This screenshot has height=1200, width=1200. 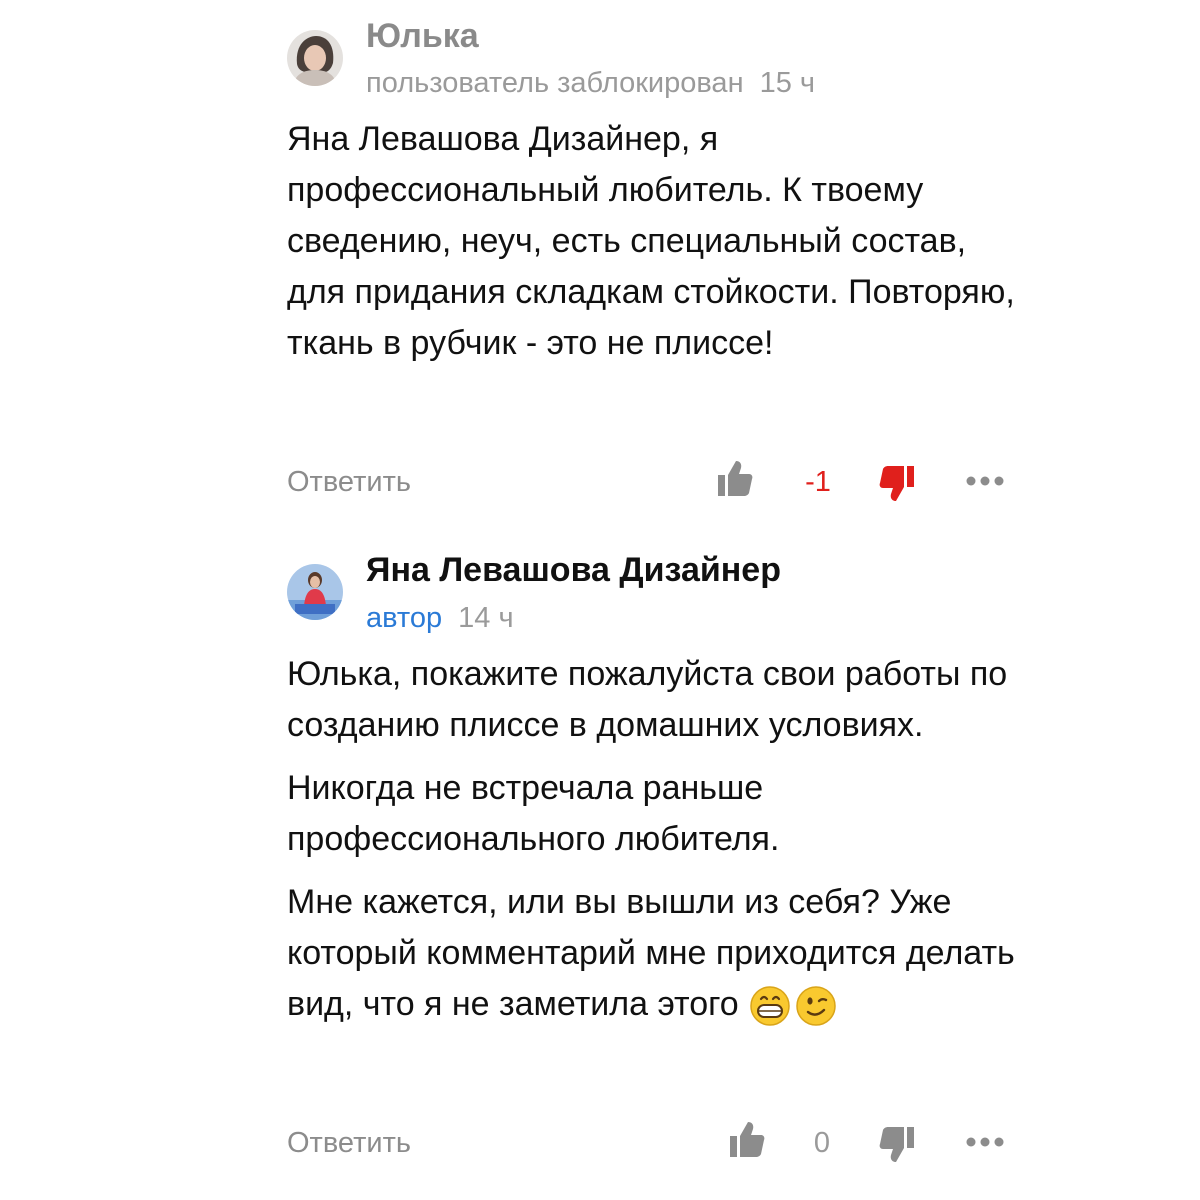 What do you see at coordinates (600, 482) in the screenshot?
I see `comment-actions: Ответить -1` at bounding box center [600, 482].